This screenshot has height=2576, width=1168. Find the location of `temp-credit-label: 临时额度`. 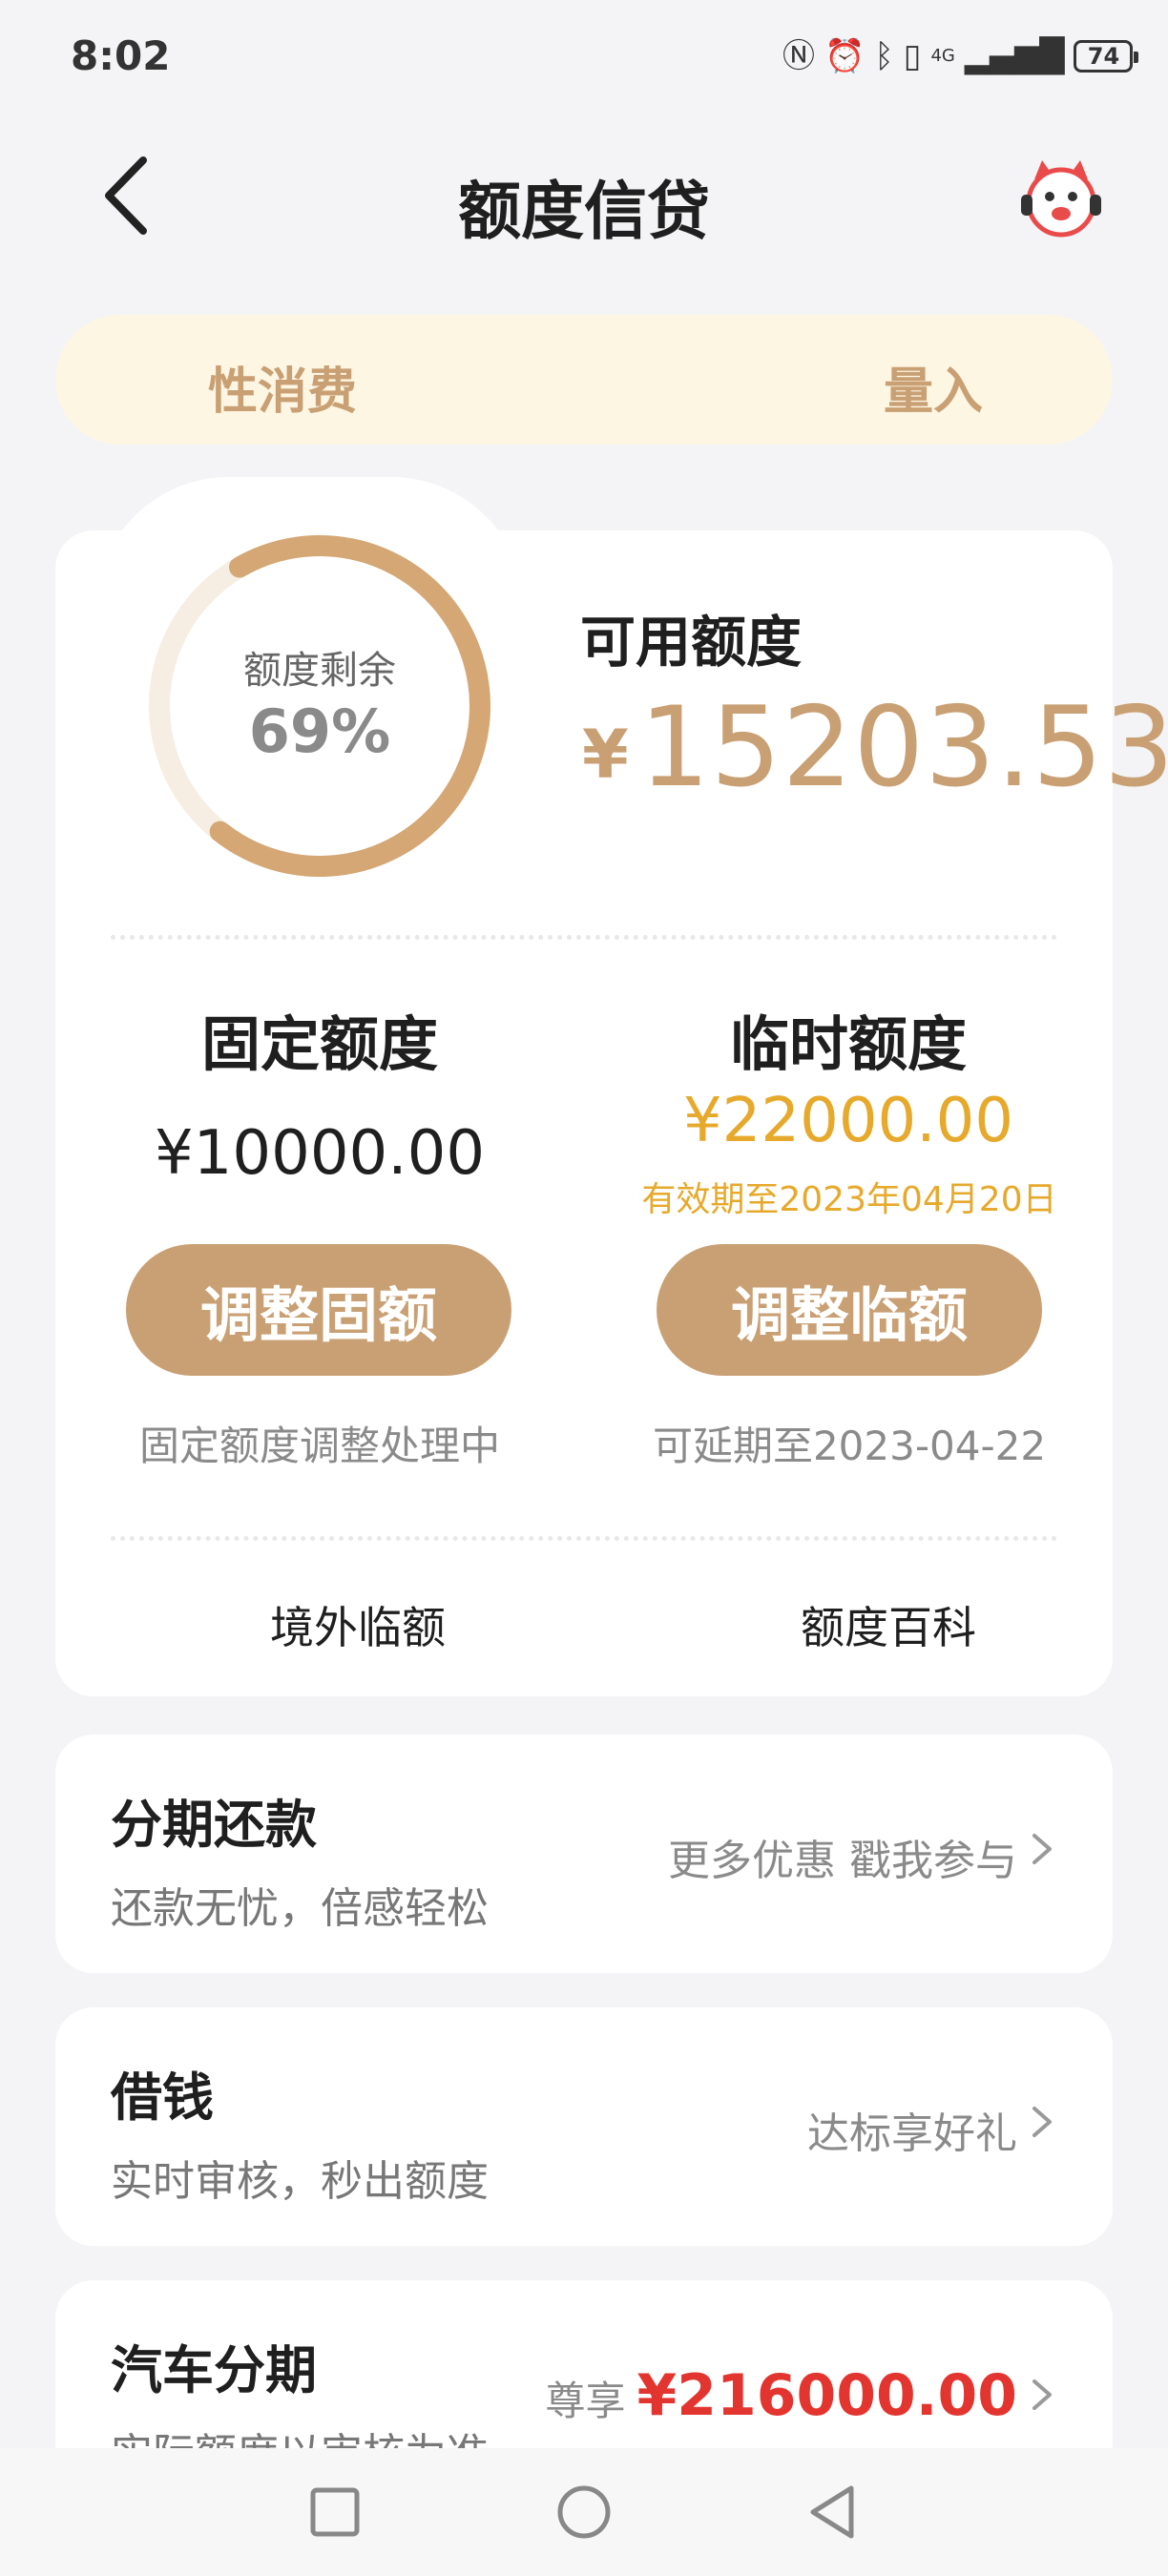

temp-credit-label: 临时额度 is located at coordinates (848, 1044).